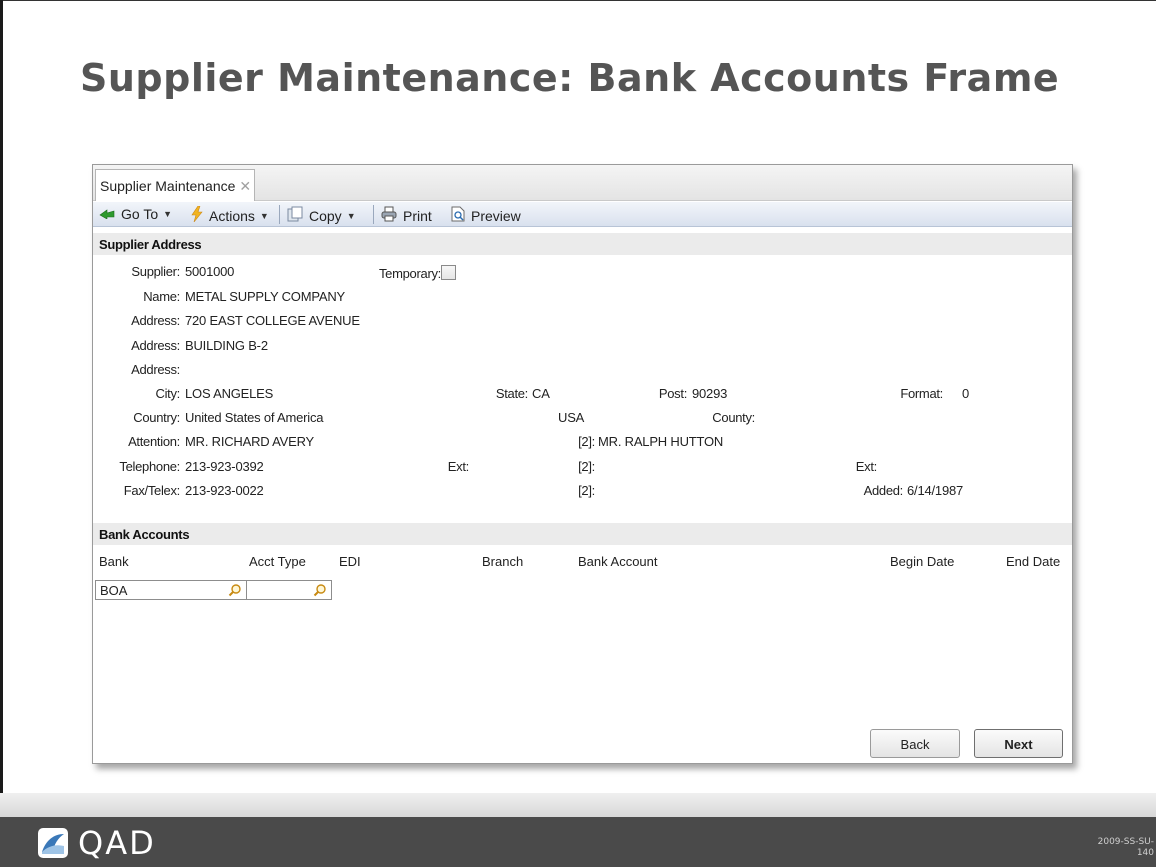 Image resolution: width=1156 pixels, height=867 pixels. I want to click on format-value: 0, so click(966, 393).